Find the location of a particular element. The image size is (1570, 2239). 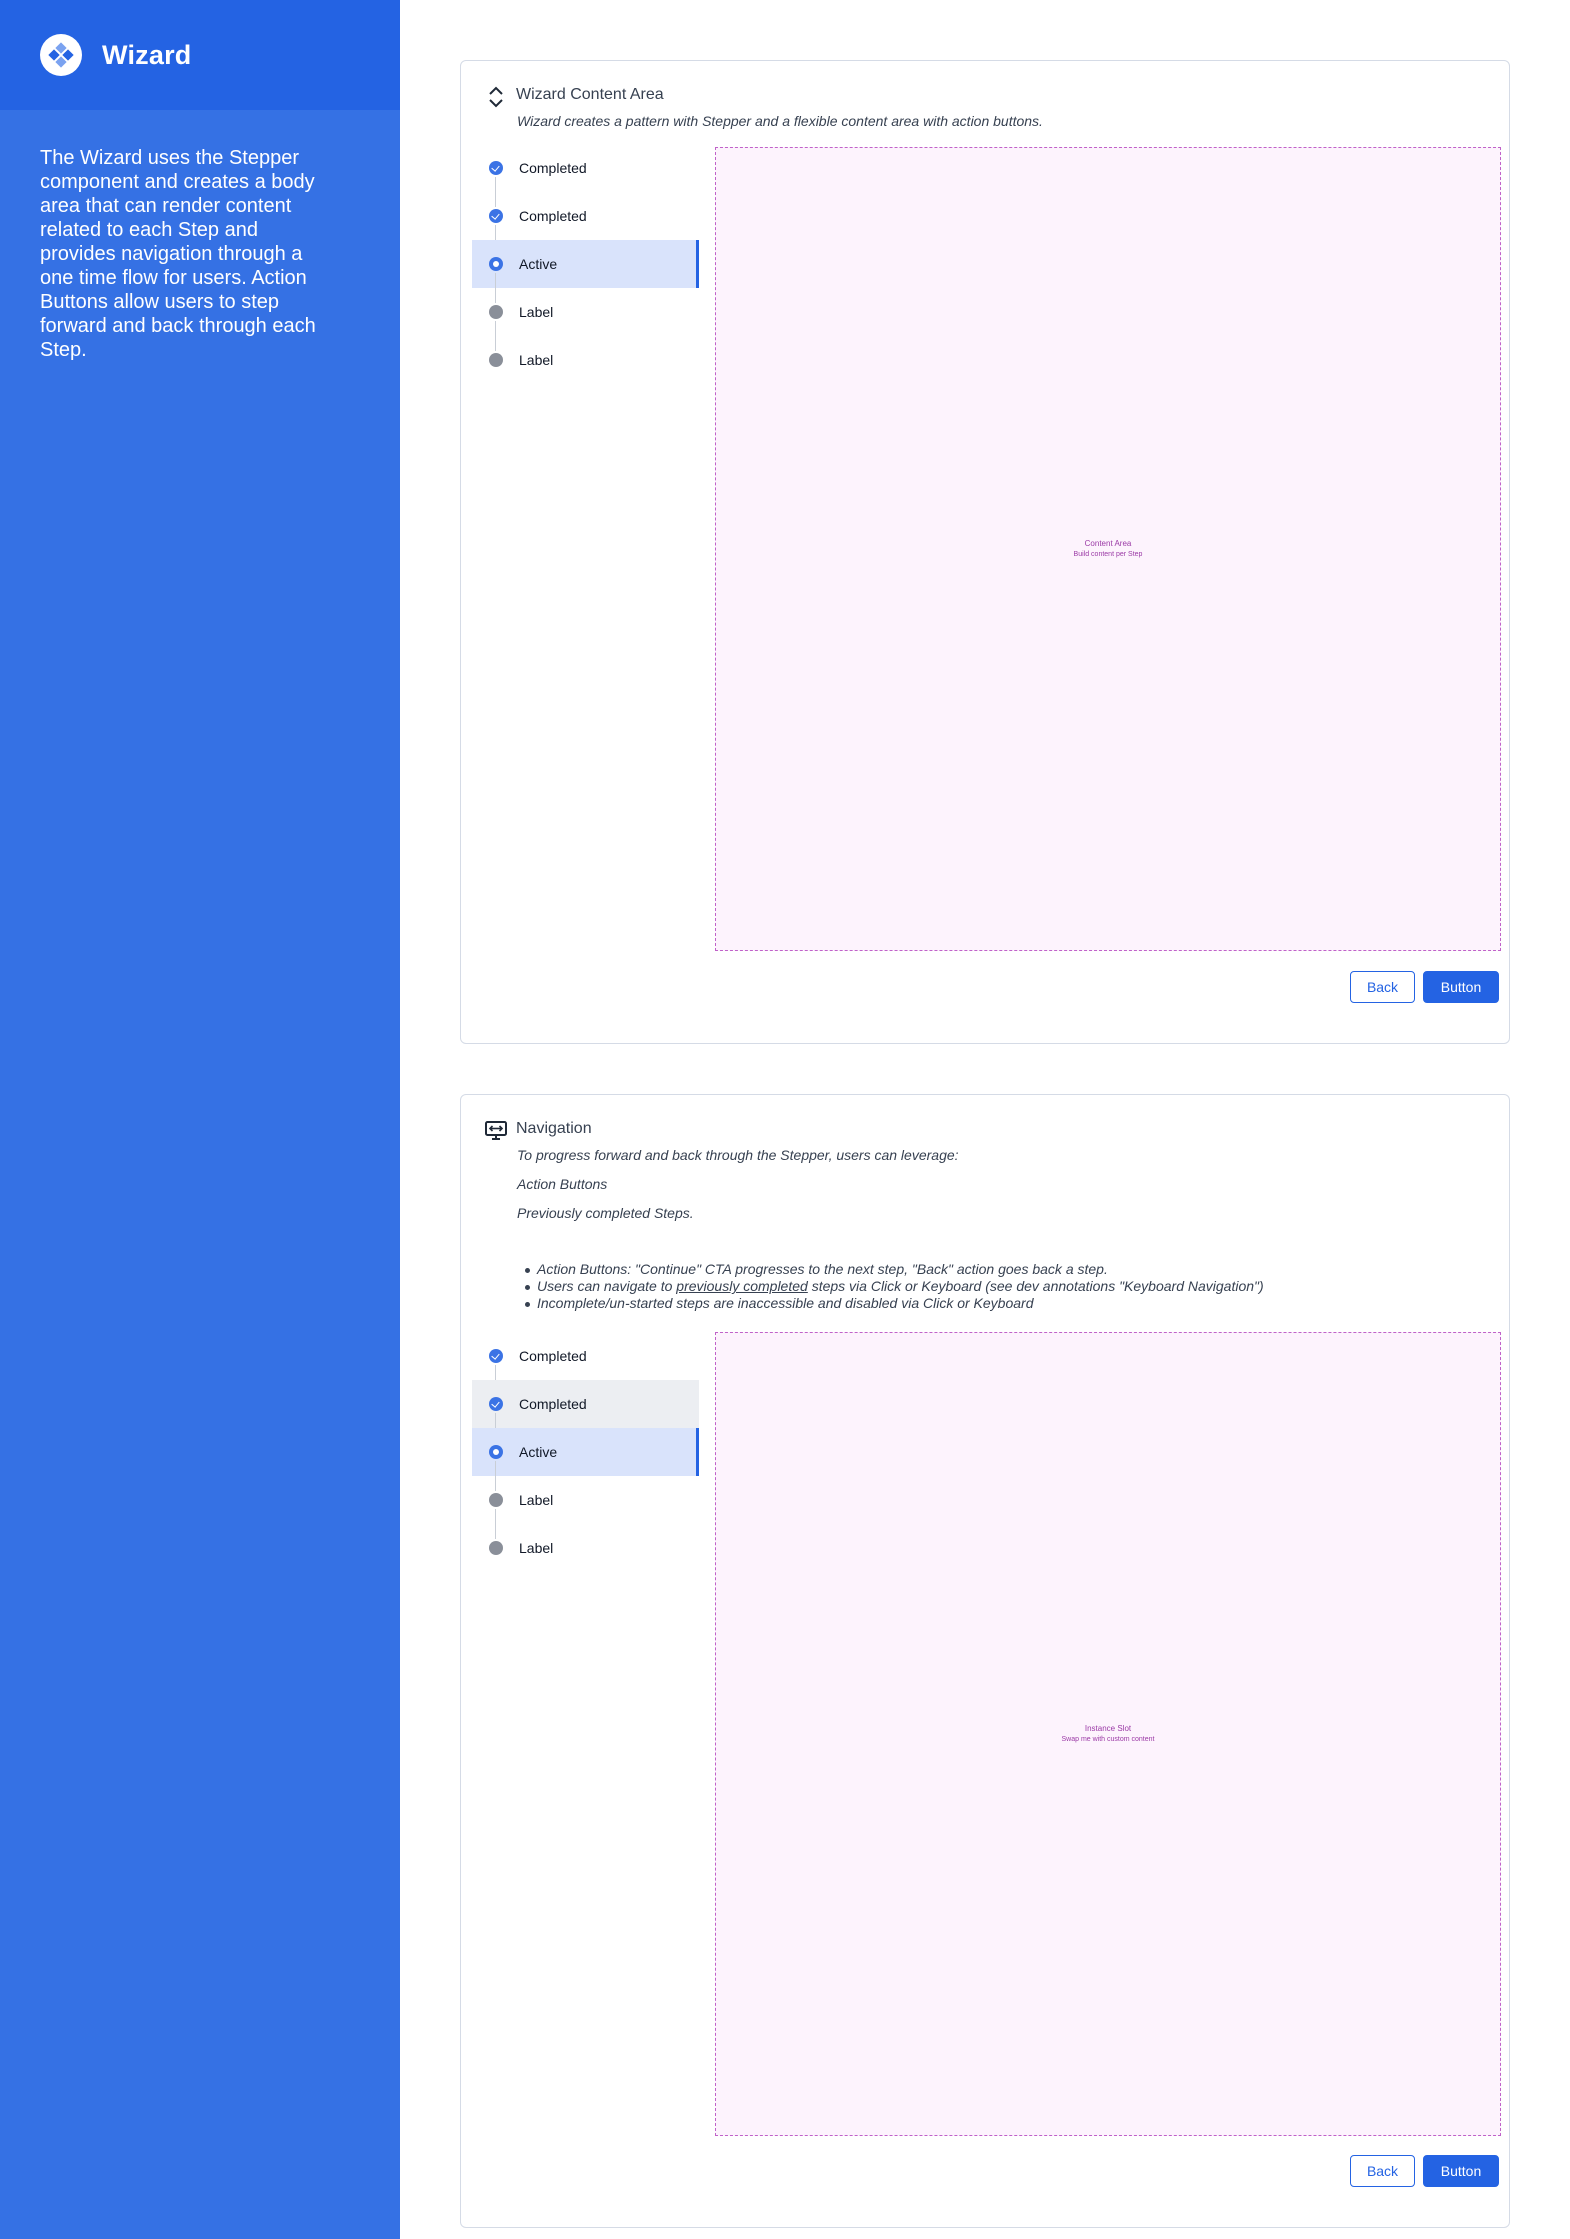

slot-title: Content Area is located at coordinates (1108, 543).